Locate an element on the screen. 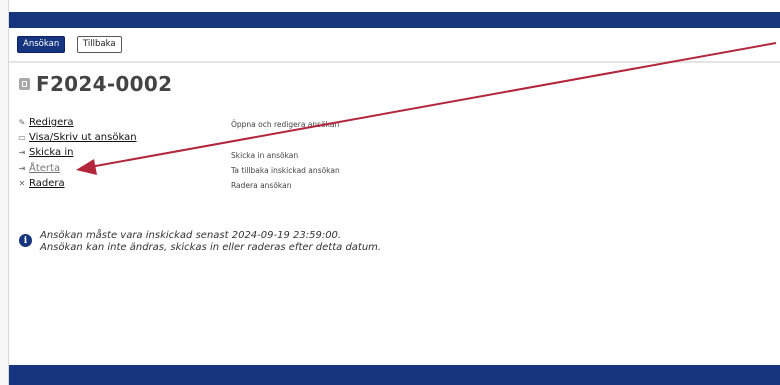 The image size is (780, 385). action-withdraw: ⇥ Återta is located at coordinates (38, 168).